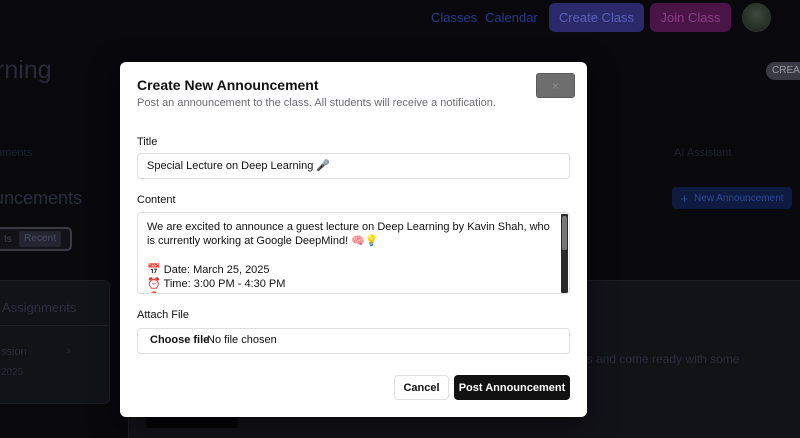 The width and height of the screenshot is (800, 438). I want to click on filter-toggle: ts Recent, so click(36, 239).